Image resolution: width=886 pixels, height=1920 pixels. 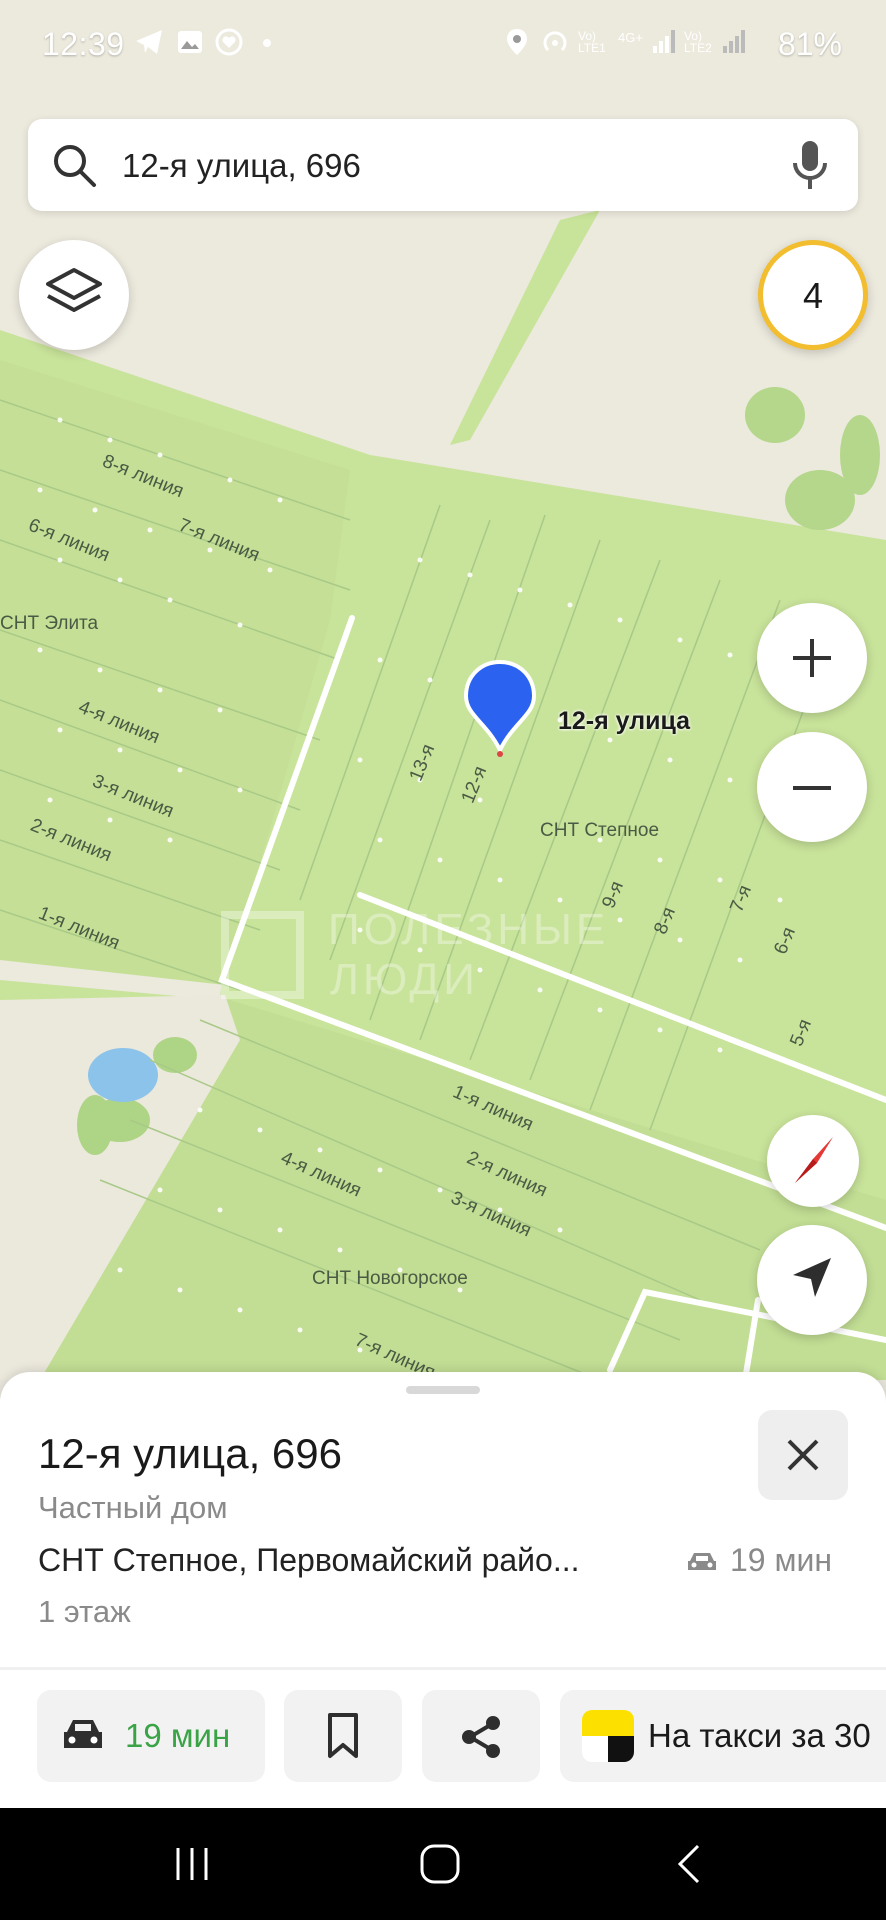 I want to click on network-label: 4G+, so click(x=630, y=37).